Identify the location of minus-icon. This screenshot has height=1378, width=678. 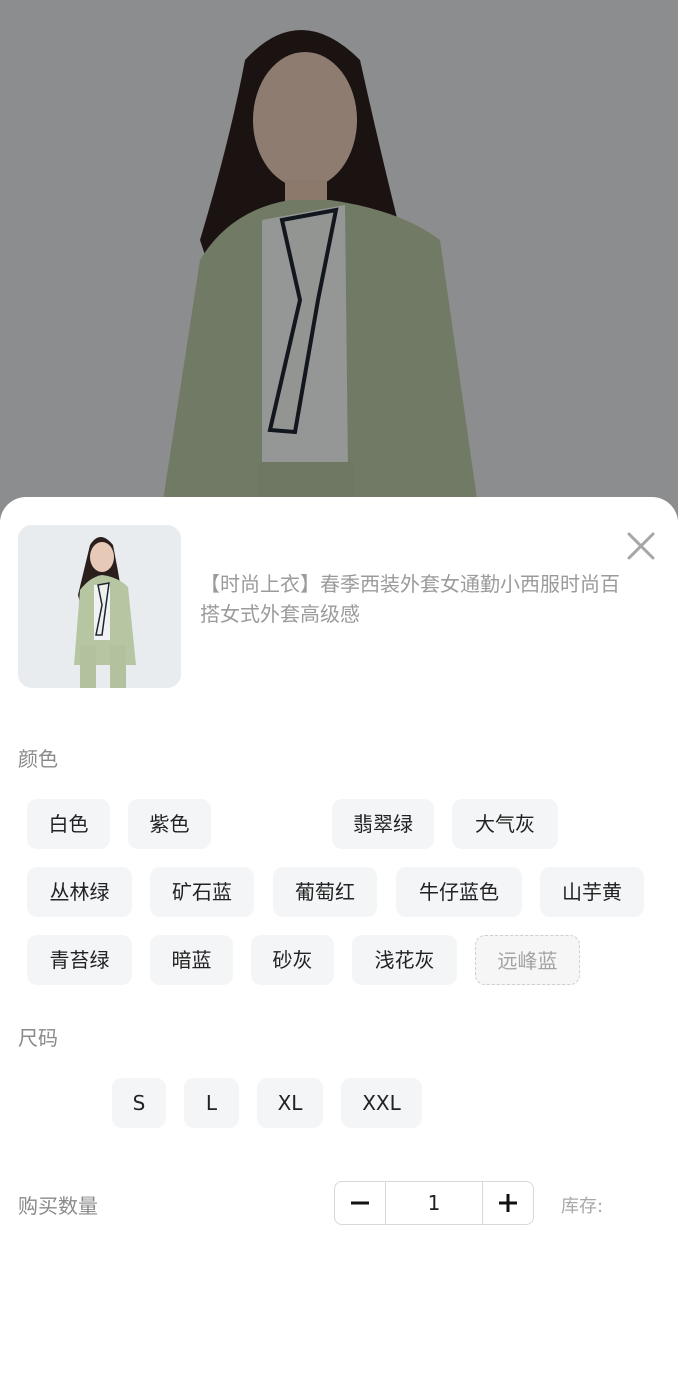
(360, 1203).